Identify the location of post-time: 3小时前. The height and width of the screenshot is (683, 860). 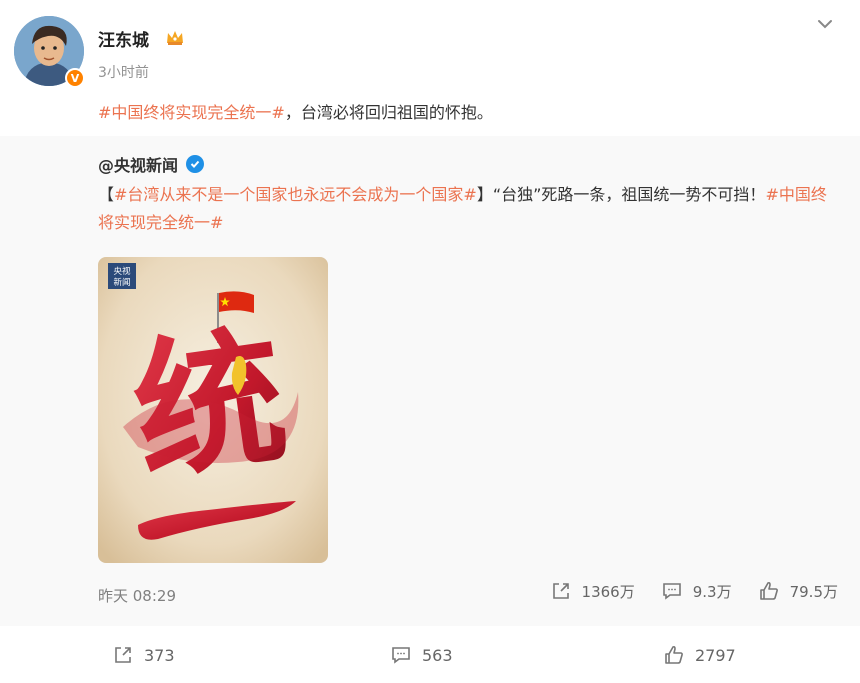
(123, 72).